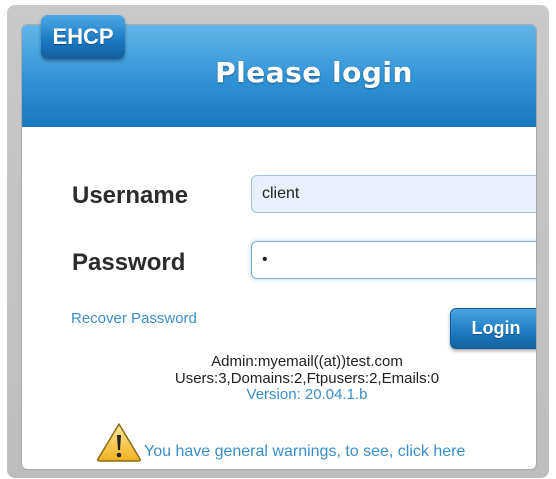 The width and height of the screenshot is (556, 479). Describe the element at coordinates (307, 394) in the screenshot. I see `version-link: Version: 20.04.1.b` at that location.